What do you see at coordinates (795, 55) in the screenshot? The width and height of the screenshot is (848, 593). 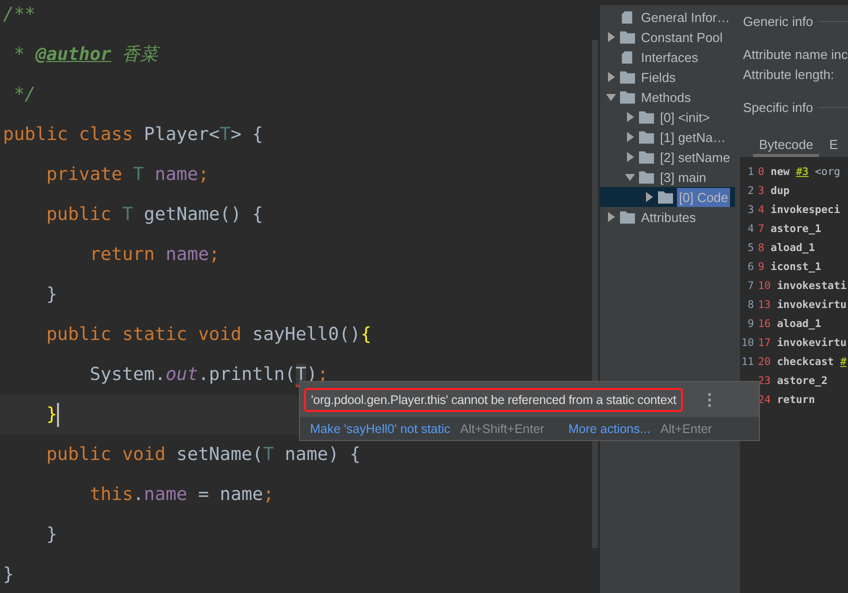 I see `field-label: Attribute name inc` at bounding box center [795, 55].